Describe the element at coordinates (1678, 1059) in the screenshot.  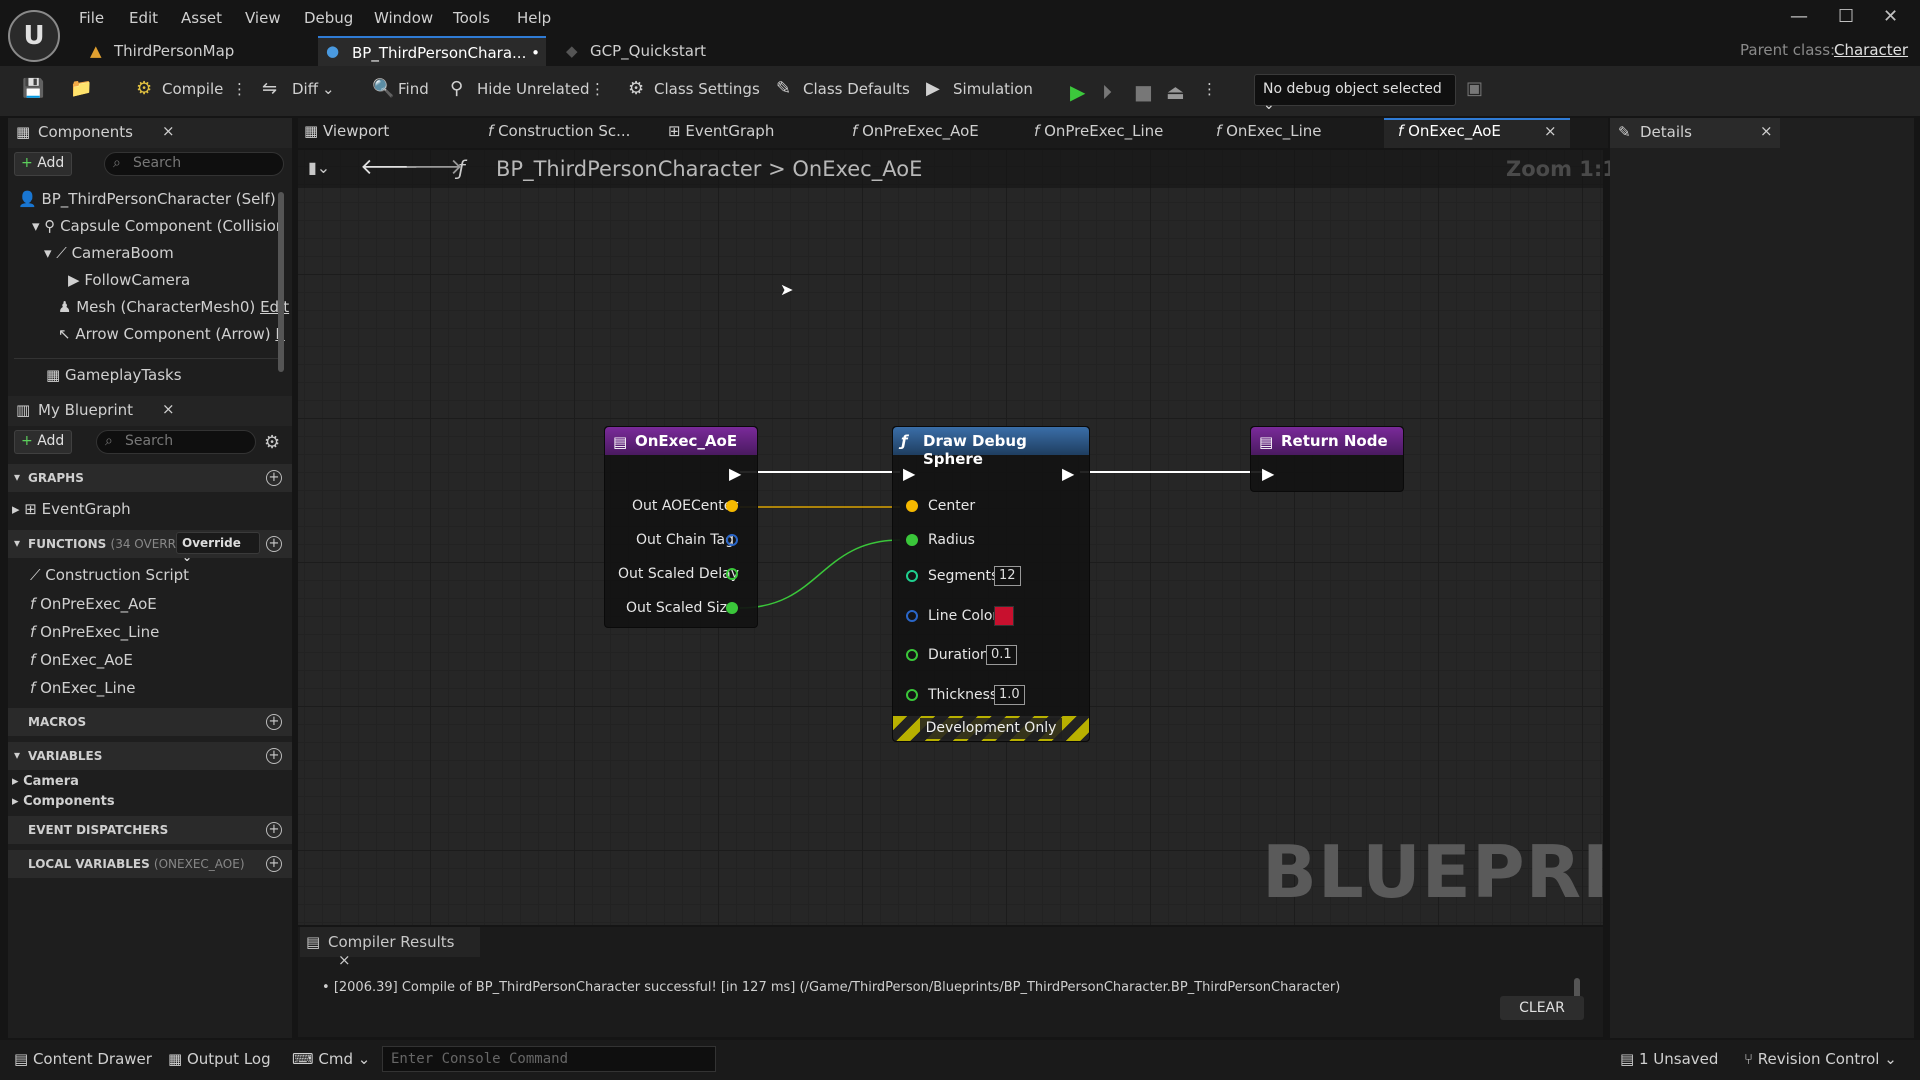
I see `status-label: 1 Unsaved` at that location.